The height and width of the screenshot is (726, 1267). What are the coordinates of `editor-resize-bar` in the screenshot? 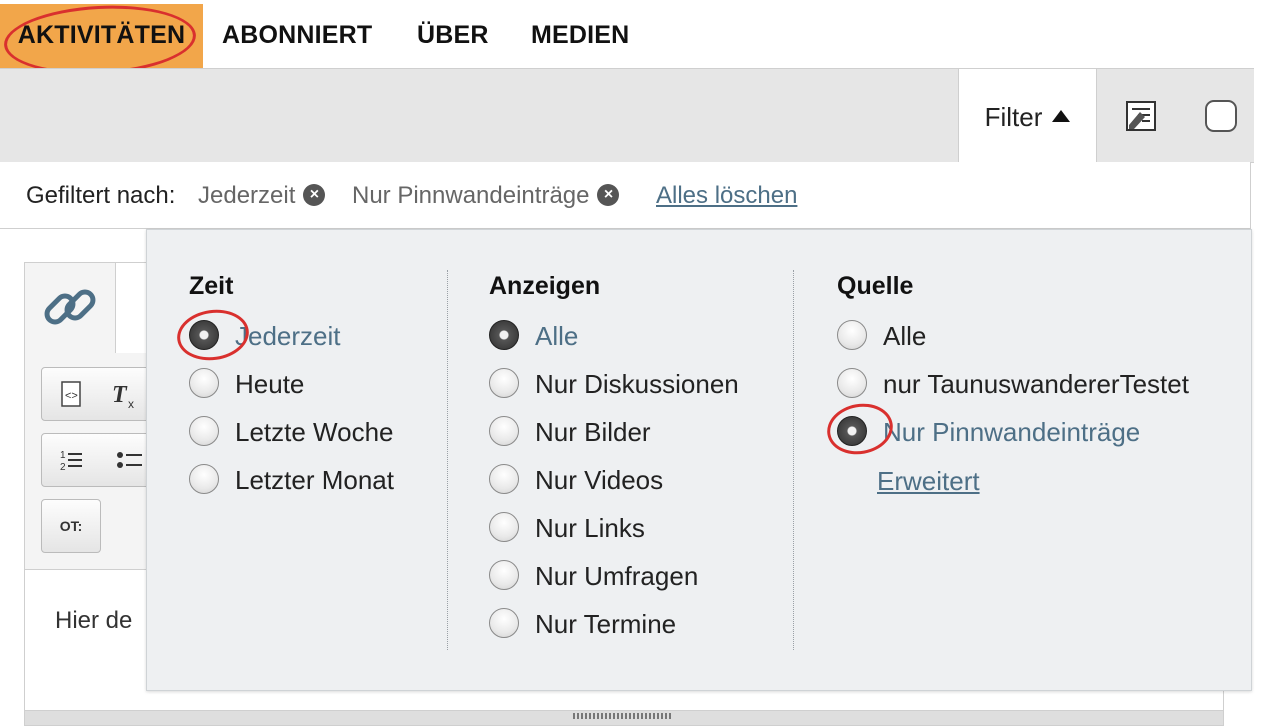 It's located at (624, 717).